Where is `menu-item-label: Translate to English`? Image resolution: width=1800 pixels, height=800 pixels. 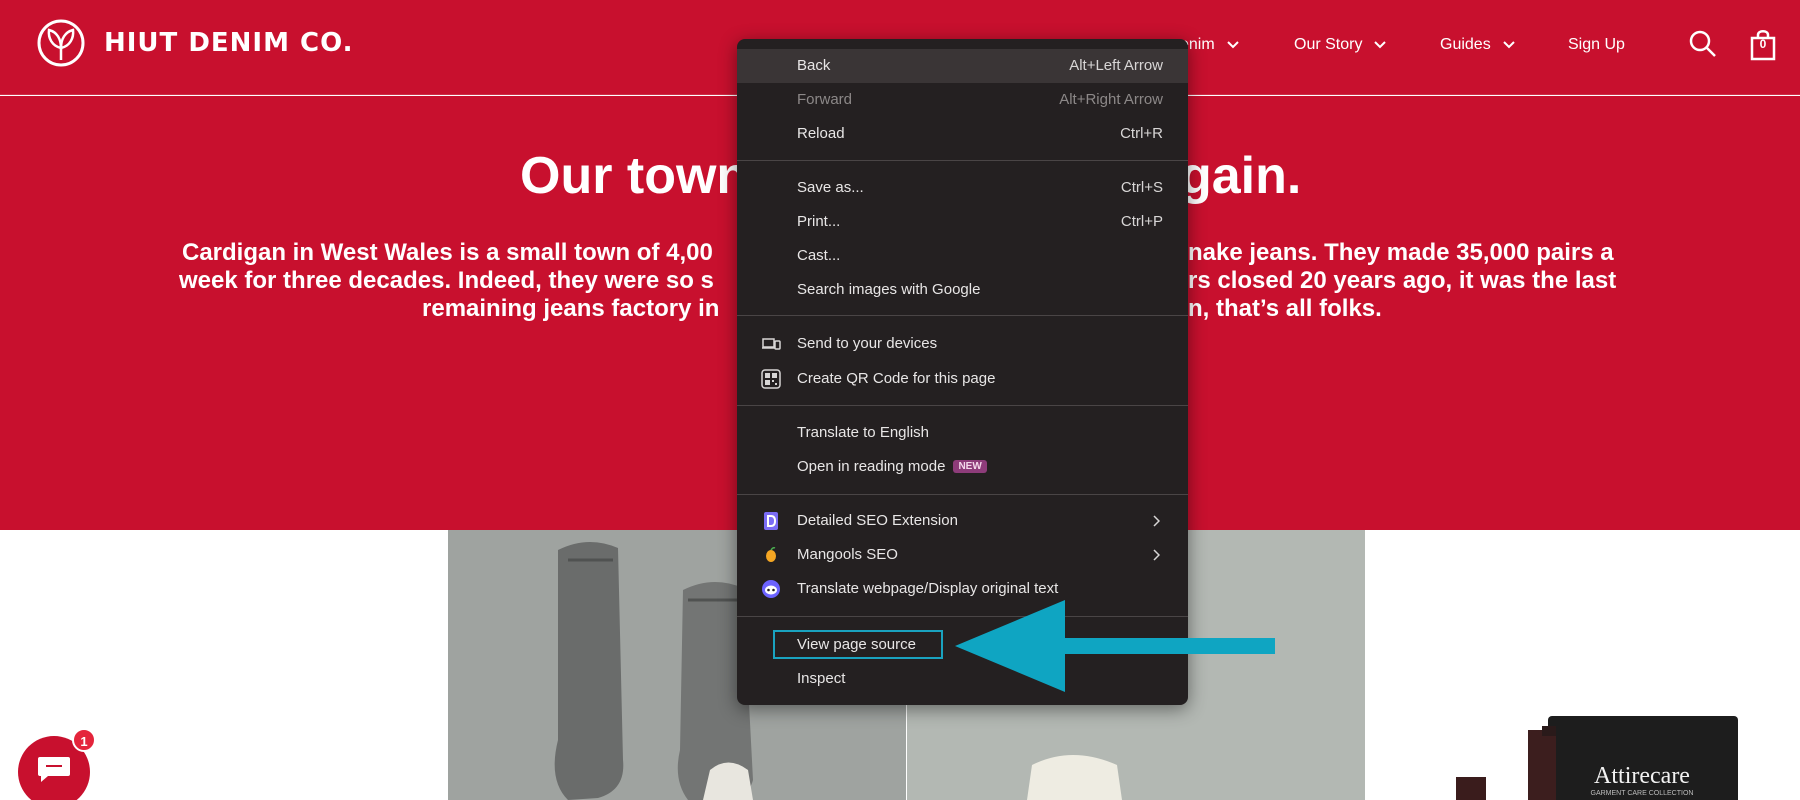 menu-item-label: Translate to English is located at coordinates (863, 432).